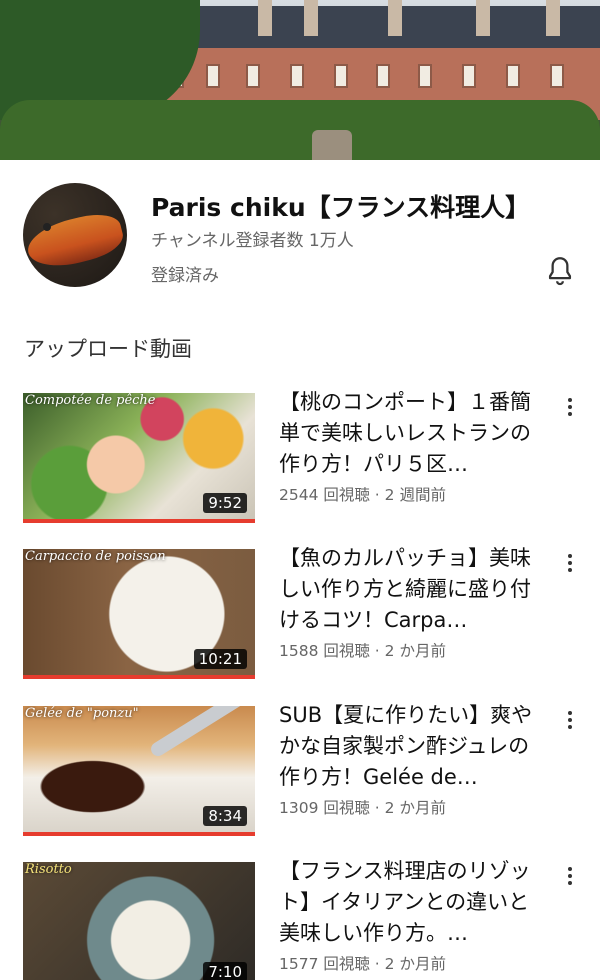 Image resolution: width=600 pixels, height=980 pixels. I want to click on thumbnail-caption: Gelée de "ponzu", so click(82, 713).